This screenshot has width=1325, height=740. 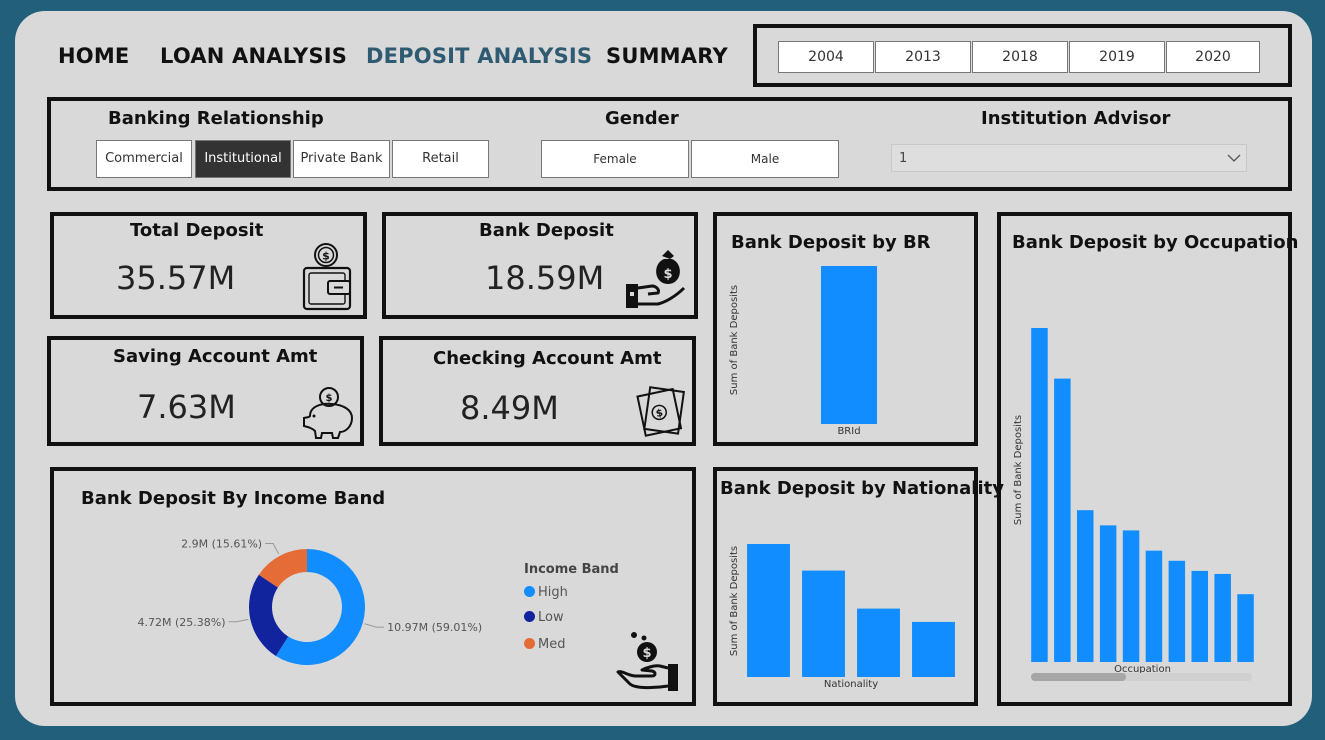 I want to click on nav-summary: SUMMARY, so click(x=667, y=56).